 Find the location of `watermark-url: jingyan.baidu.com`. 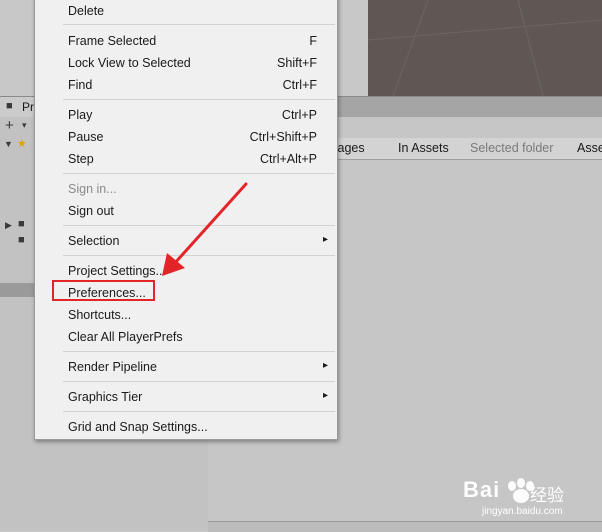

watermark-url: jingyan.baidu.com is located at coordinates (522, 511).